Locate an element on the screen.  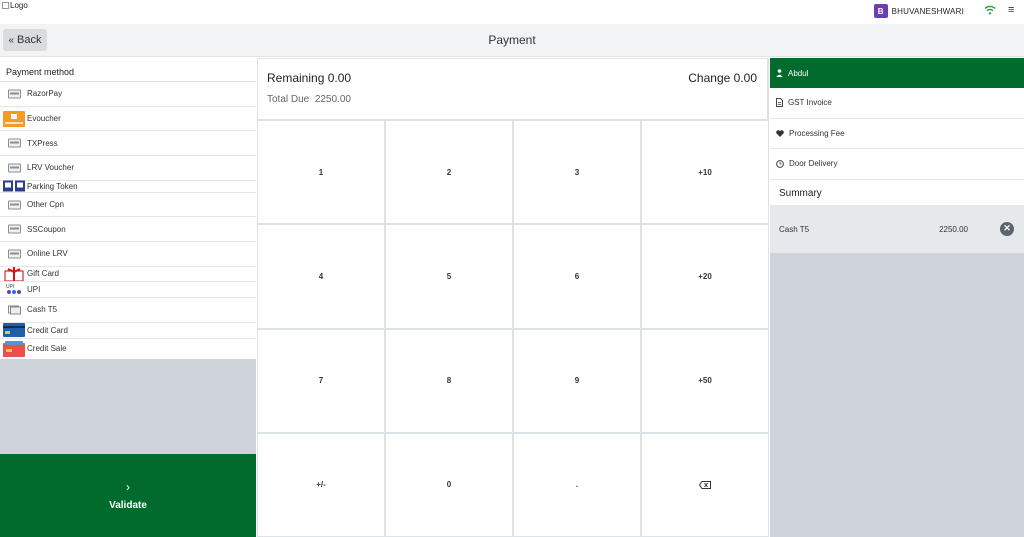
payment-method-label: Credit Sale is located at coordinates (47, 348).